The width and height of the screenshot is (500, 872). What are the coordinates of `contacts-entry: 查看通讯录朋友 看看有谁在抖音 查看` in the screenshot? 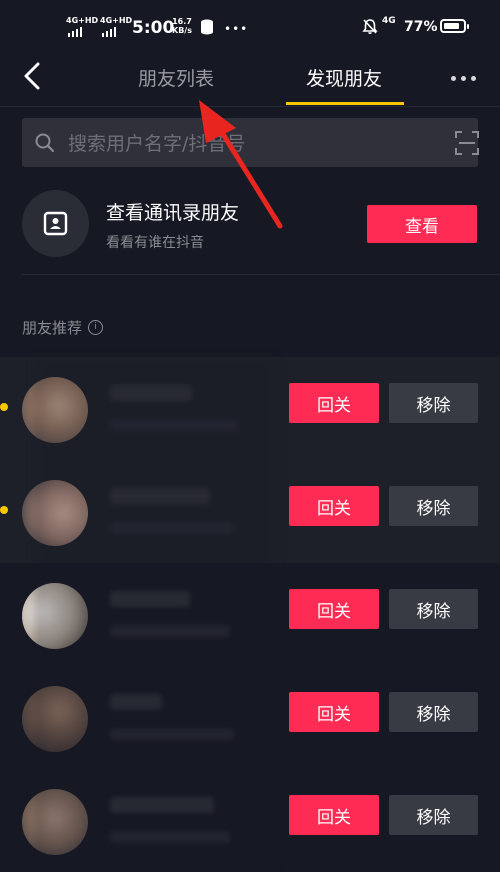 It's located at (250, 230).